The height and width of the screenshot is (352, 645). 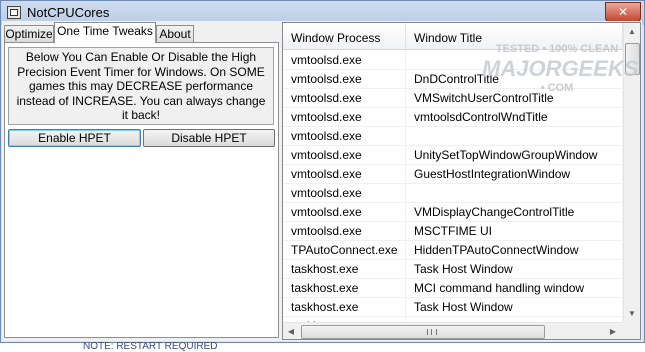 I want to click on table-row: vmtoolsd.exe VMDisplayChangeControlTitle, so click(x=453, y=212).